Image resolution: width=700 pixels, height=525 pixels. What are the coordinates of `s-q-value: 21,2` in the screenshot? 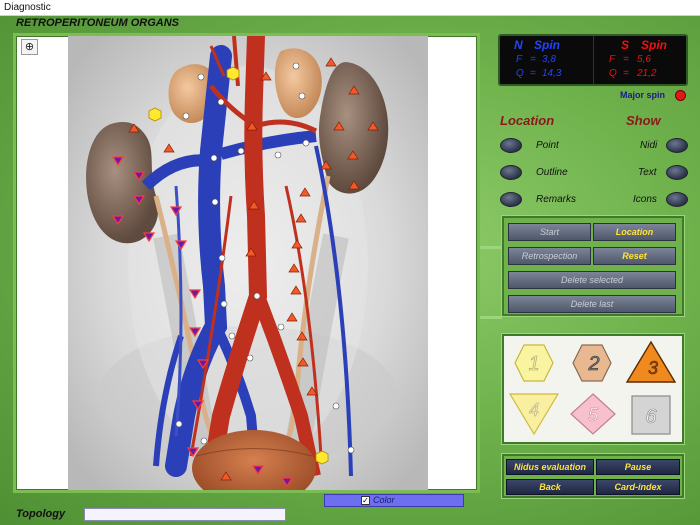 It's located at (647, 73).